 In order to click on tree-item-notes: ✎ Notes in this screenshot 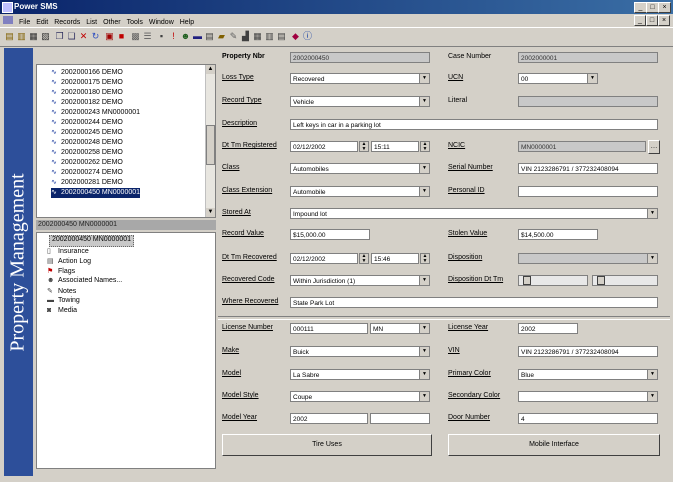, I will do `click(61, 292)`.